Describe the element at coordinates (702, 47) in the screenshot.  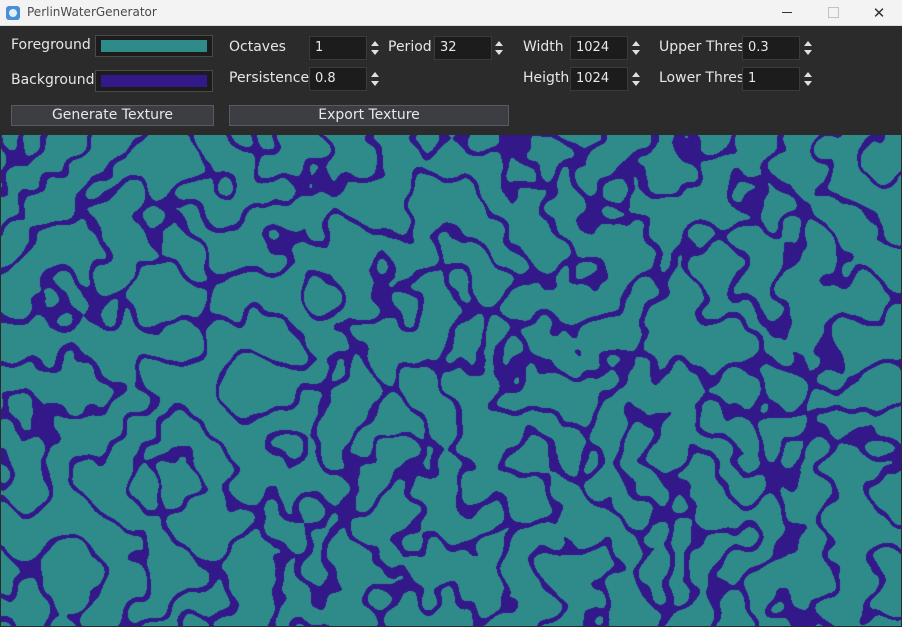
I see `upper-thres-label: Upper Thres` at that location.